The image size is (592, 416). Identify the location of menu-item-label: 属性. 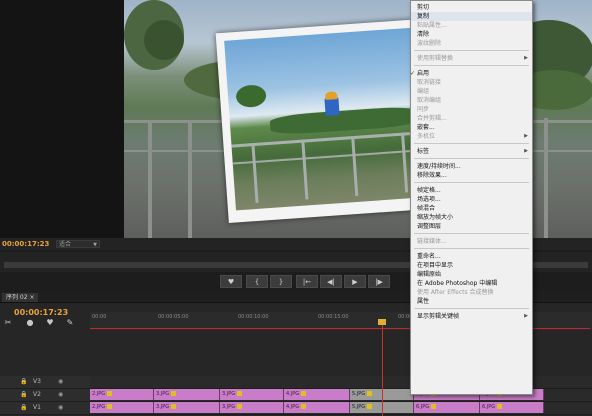
(423, 301).